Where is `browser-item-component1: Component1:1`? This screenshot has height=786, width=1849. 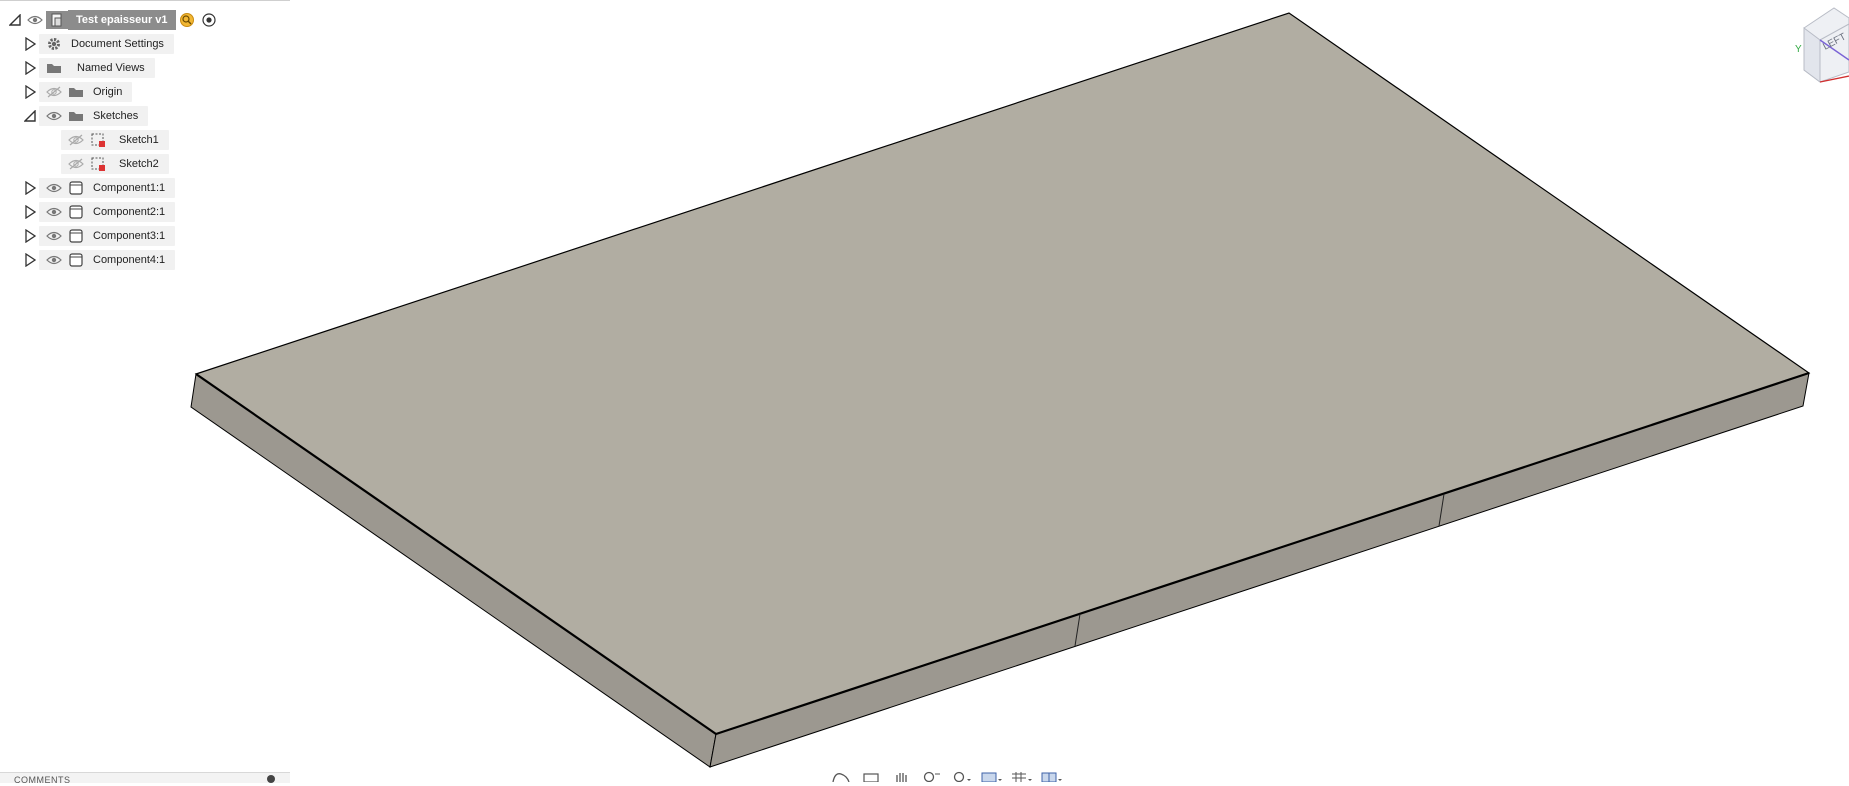 browser-item-component1: Component1:1 is located at coordinates (98, 188).